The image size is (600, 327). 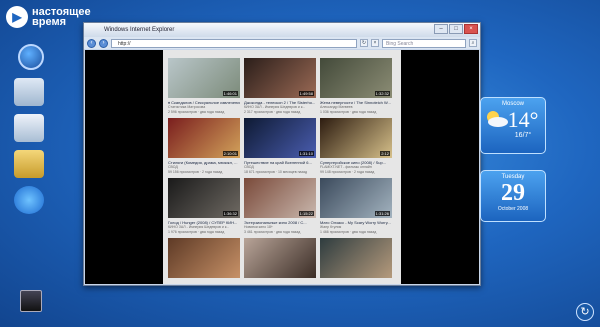 I want to click on video-views: 2 596 просмотров · два года назад, so click(x=196, y=112).